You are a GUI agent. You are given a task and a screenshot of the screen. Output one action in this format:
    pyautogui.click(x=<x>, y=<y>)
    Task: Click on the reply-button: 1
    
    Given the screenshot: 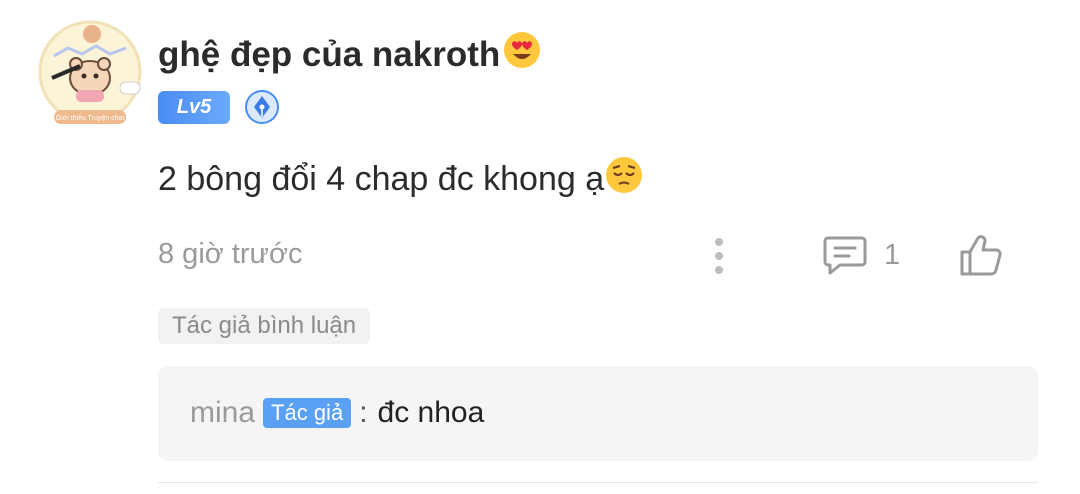 What is the action you would take?
    pyautogui.click(x=861, y=255)
    